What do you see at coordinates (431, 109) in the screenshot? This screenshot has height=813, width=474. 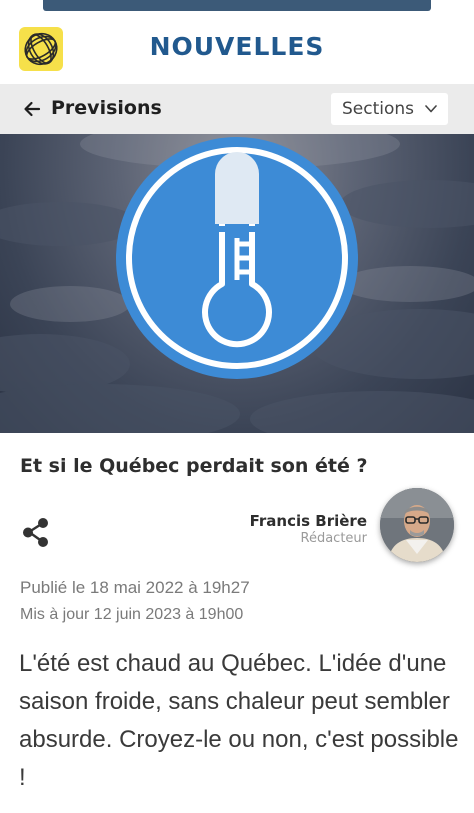 I see `chevron-down-icon` at bounding box center [431, 109].